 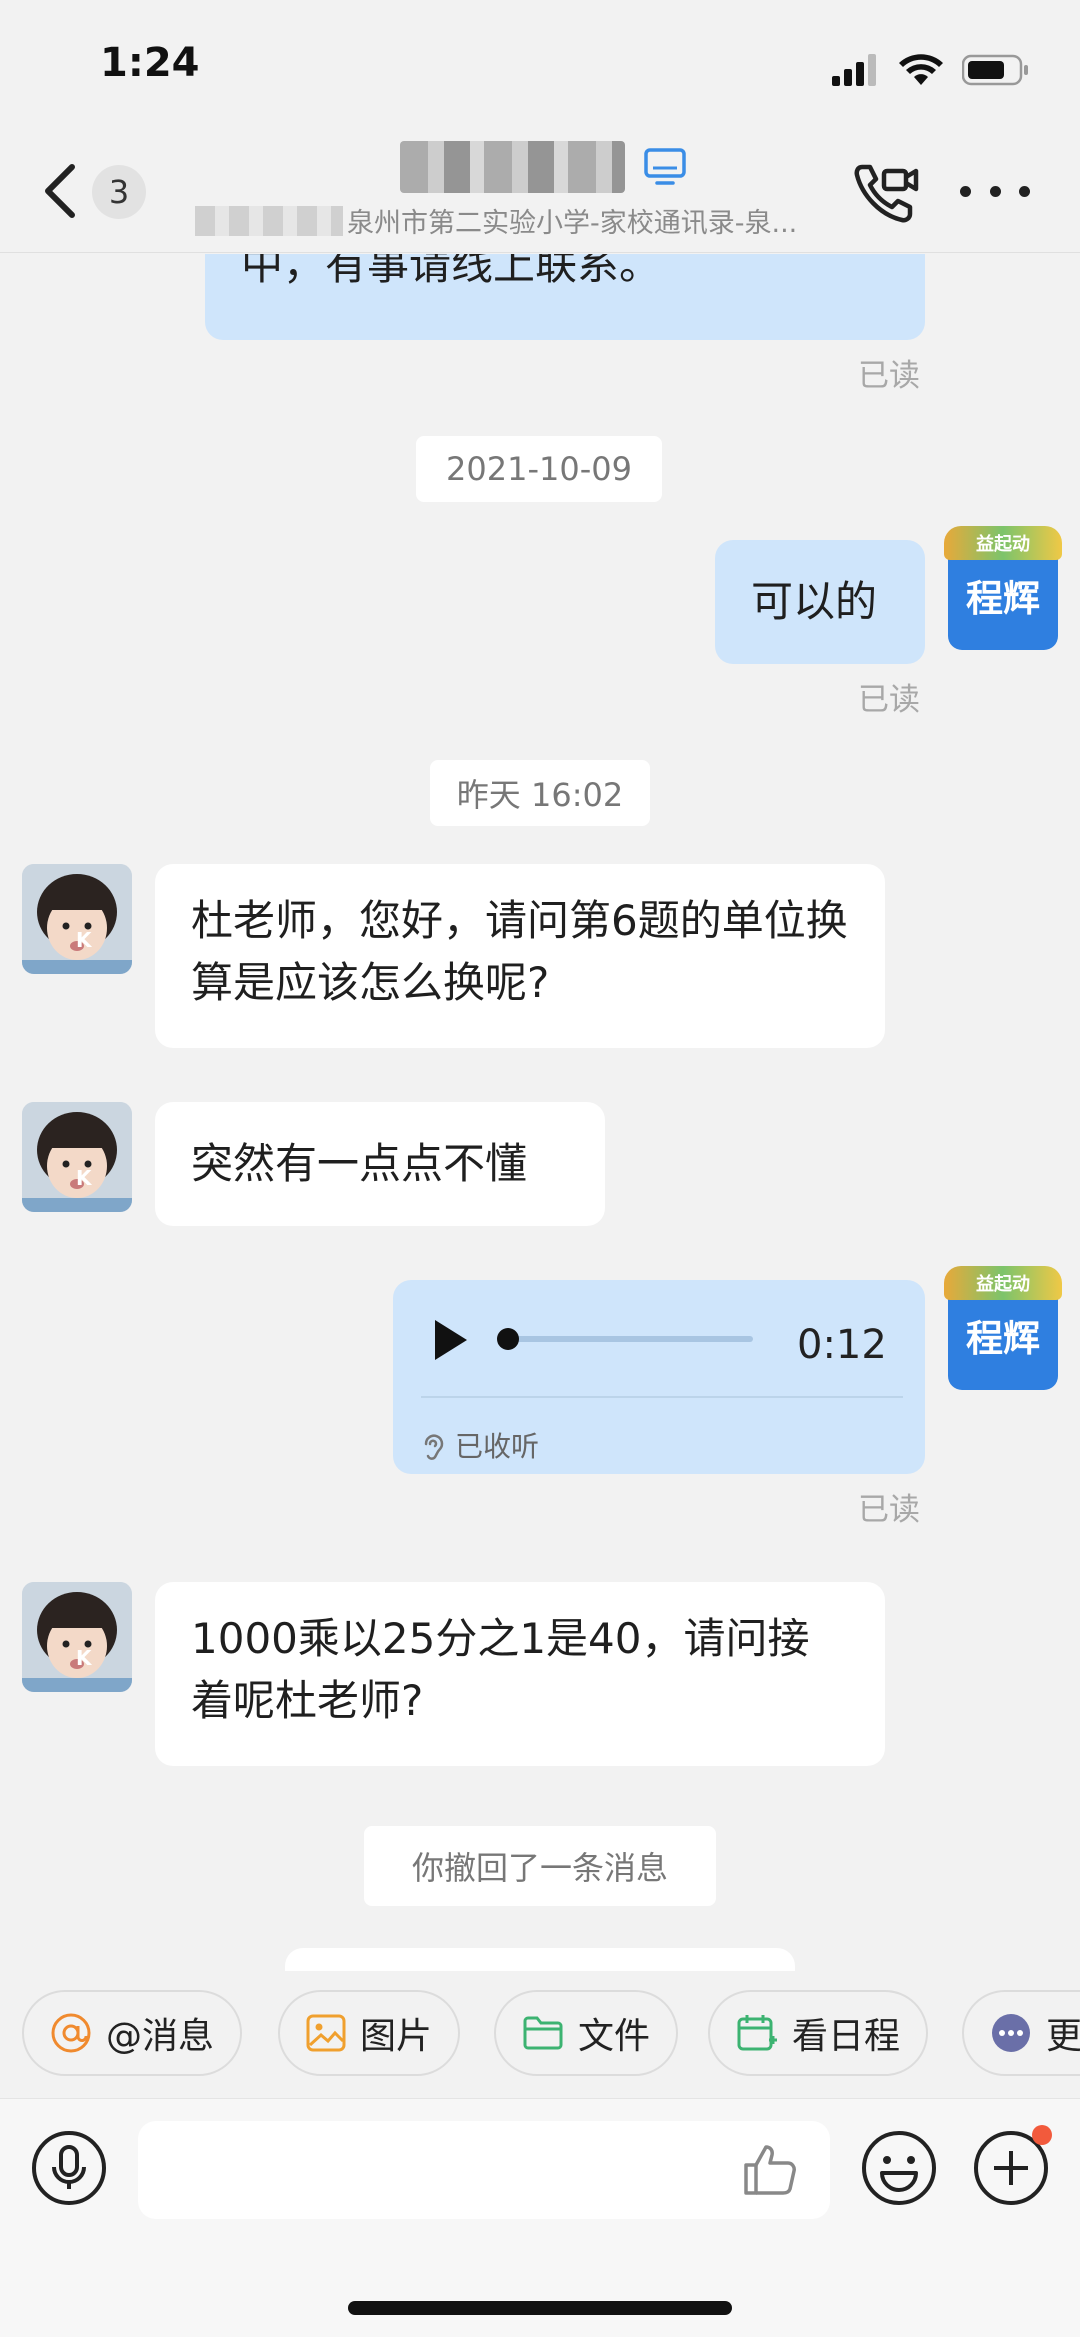 I want to click on home-indicator, so click(x=540, y=2308).